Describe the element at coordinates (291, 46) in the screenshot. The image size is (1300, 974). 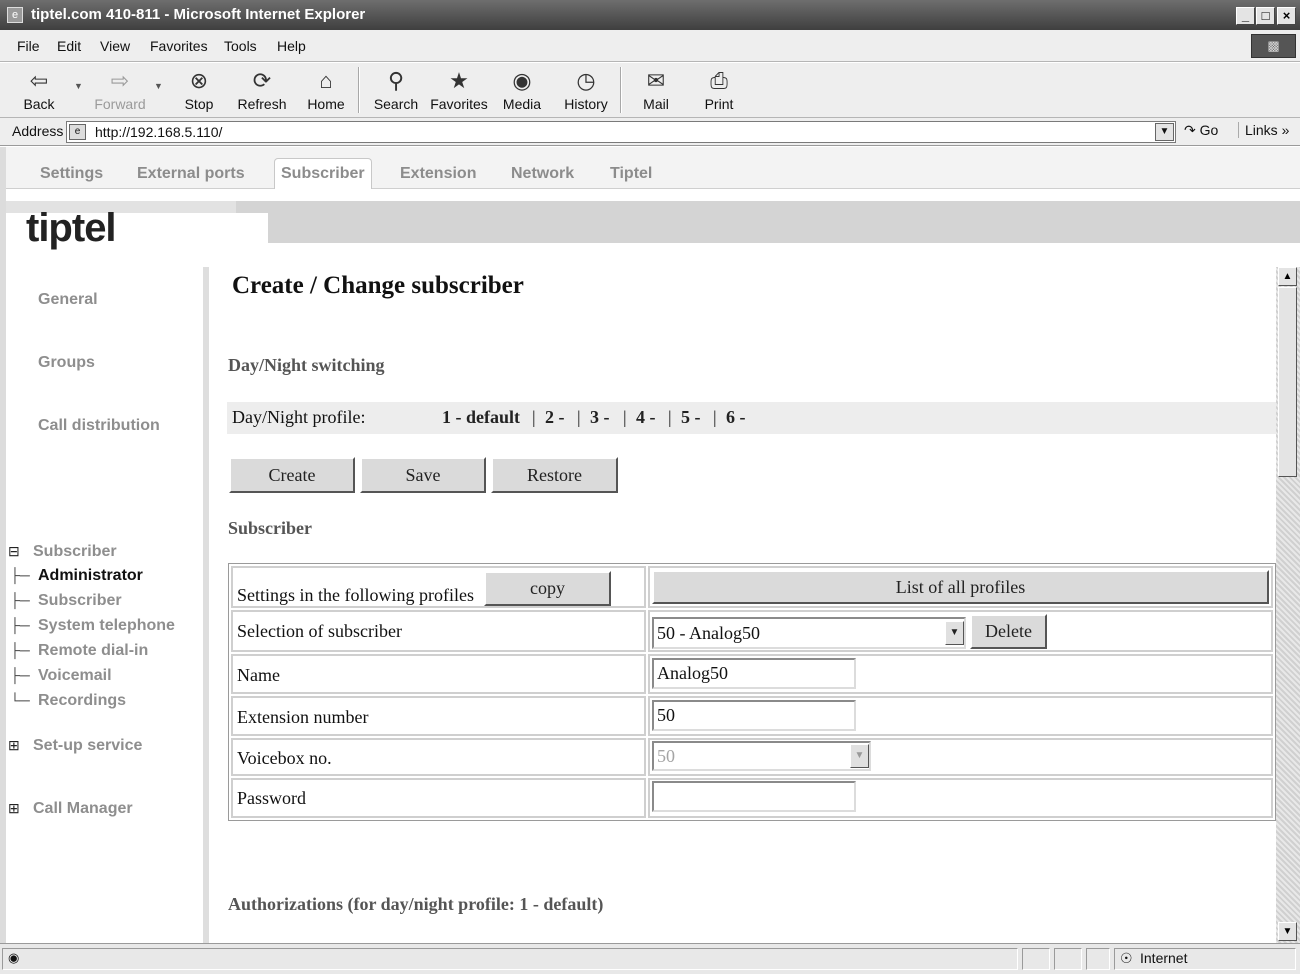
I see `menu-help: Help` at that location.